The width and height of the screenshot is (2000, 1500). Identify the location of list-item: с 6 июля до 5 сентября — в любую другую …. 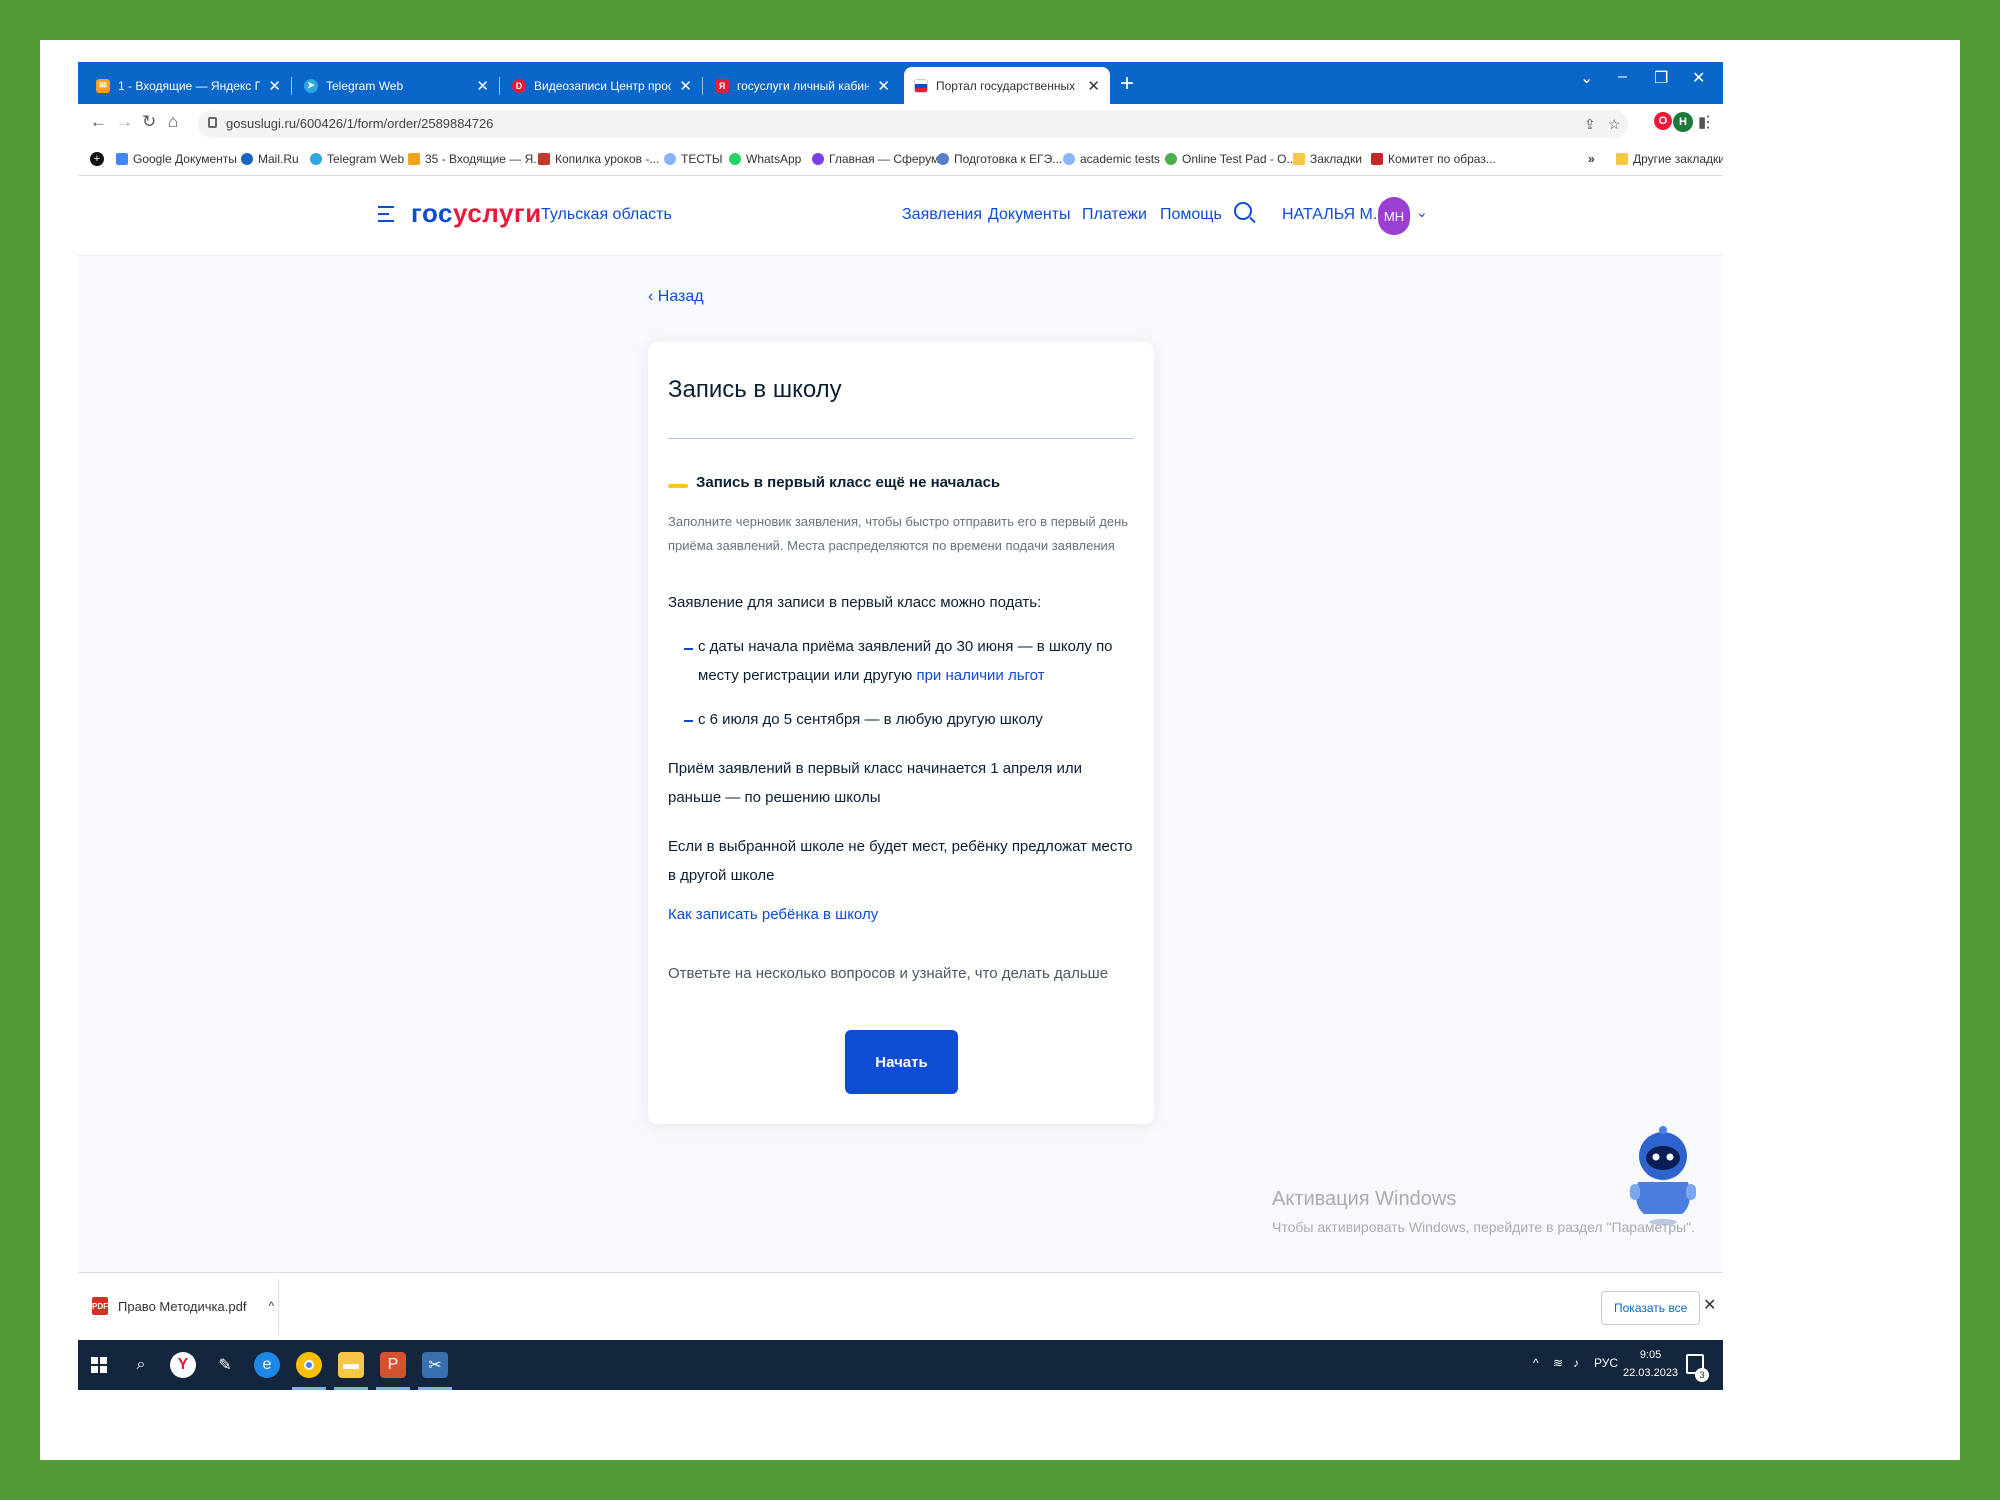
(870, 719).